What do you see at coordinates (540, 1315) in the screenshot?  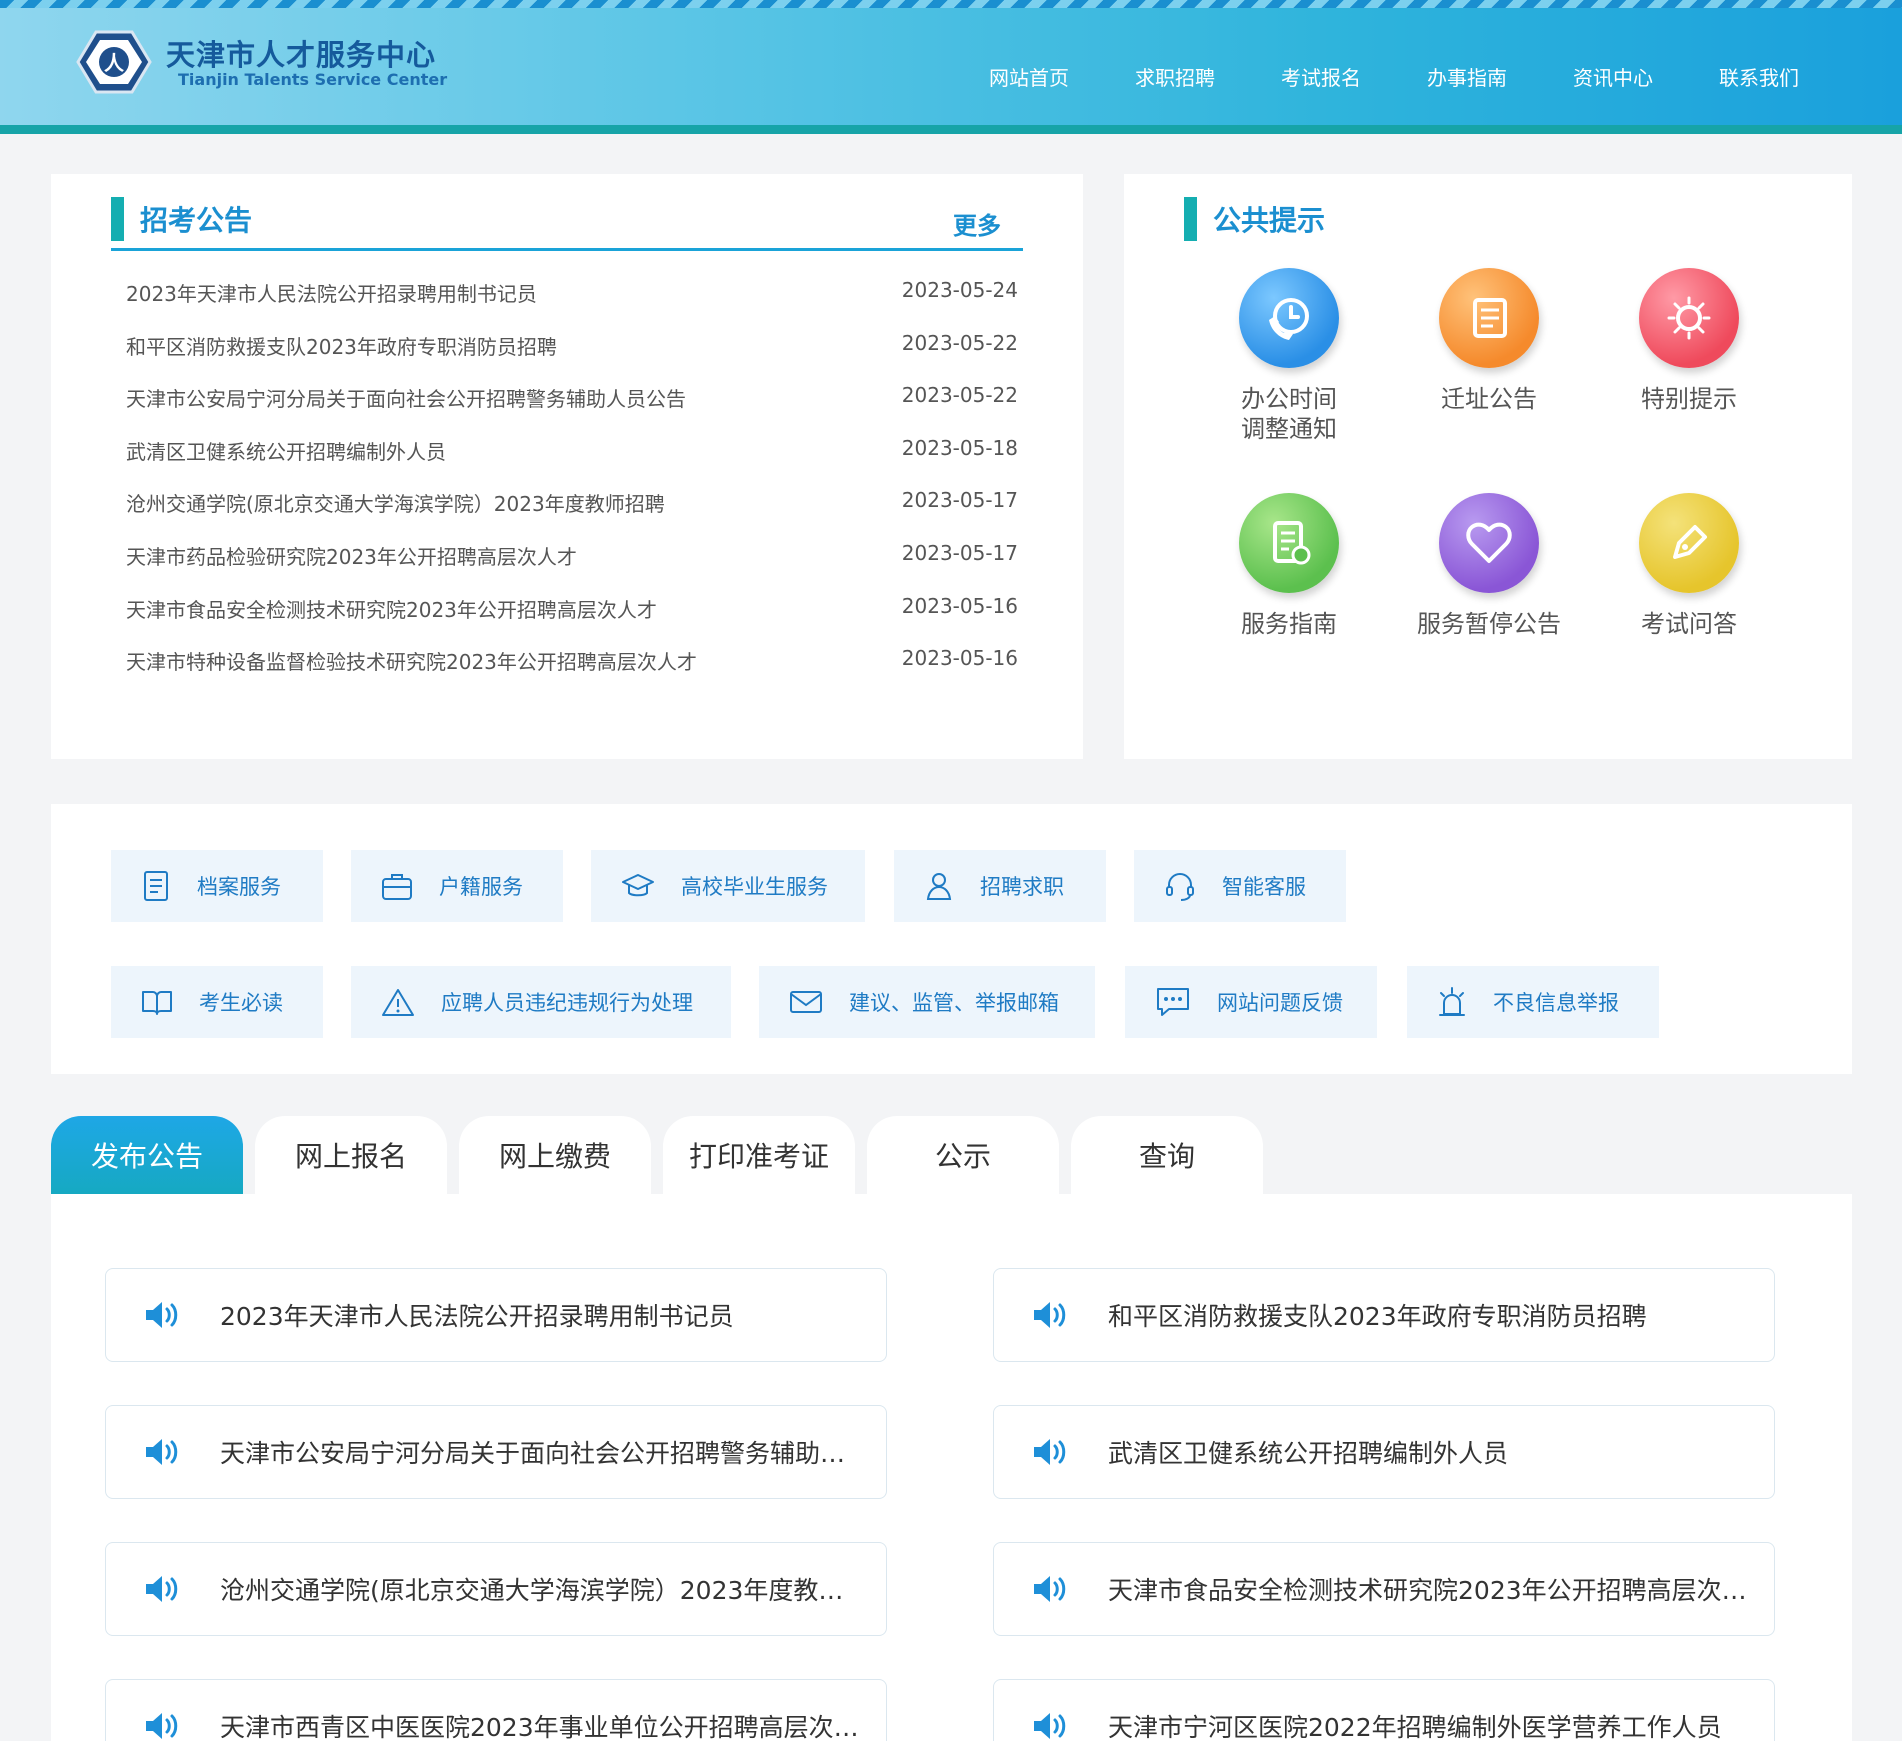 I see `bulletin-title: 2023年天津市人民法院公开招录聘用制书记员` at bounding box center [540, 1315].